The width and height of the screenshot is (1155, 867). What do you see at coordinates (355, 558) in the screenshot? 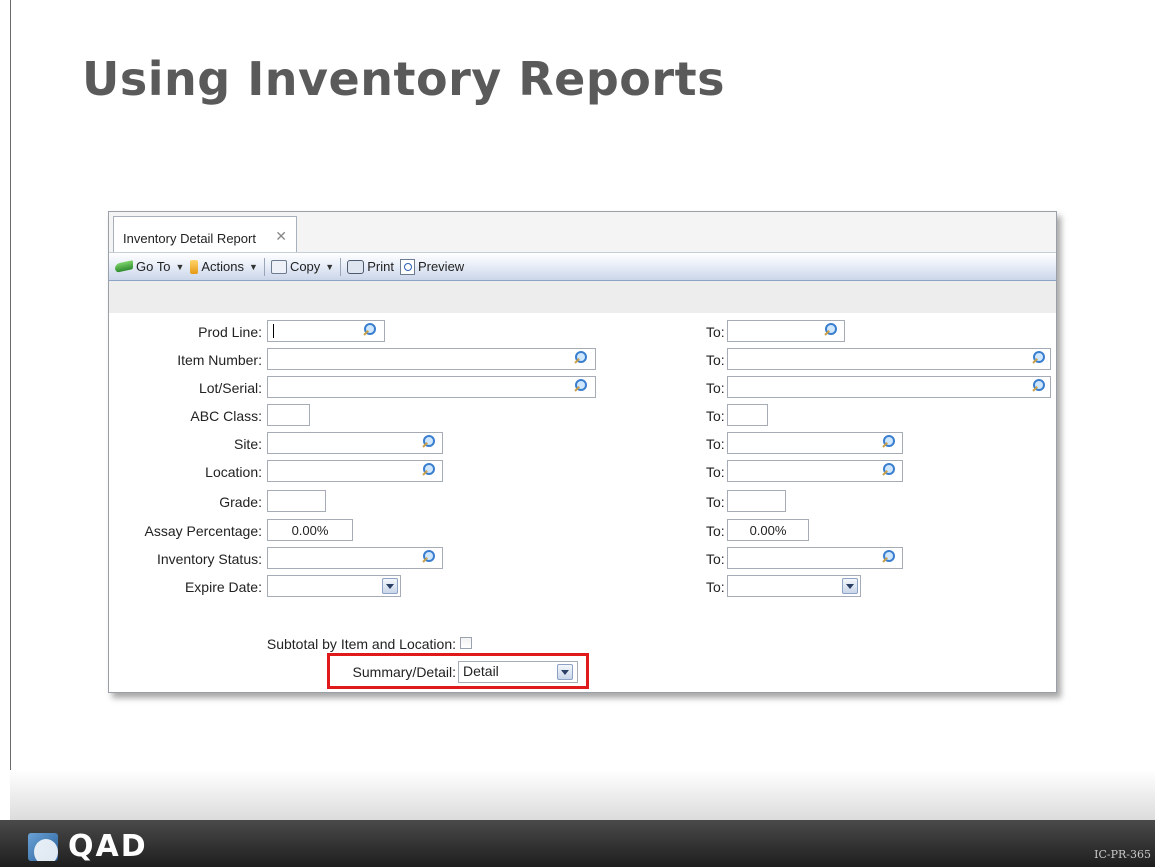
I see `inventory-status-input` at bounding box center [355, 558].